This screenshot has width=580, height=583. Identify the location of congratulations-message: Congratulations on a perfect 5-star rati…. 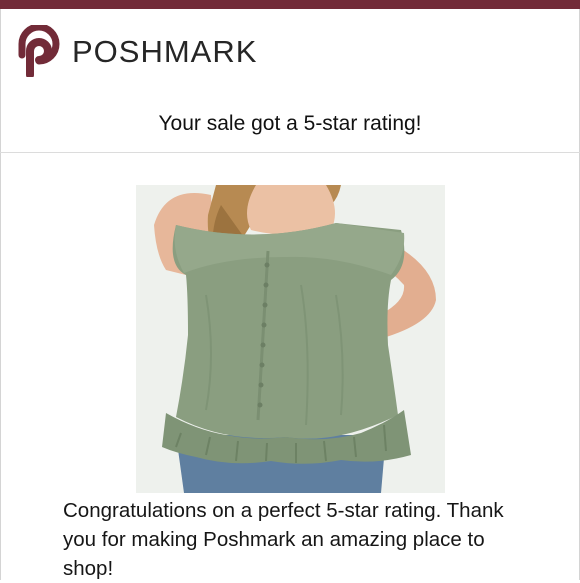
(283, 539).